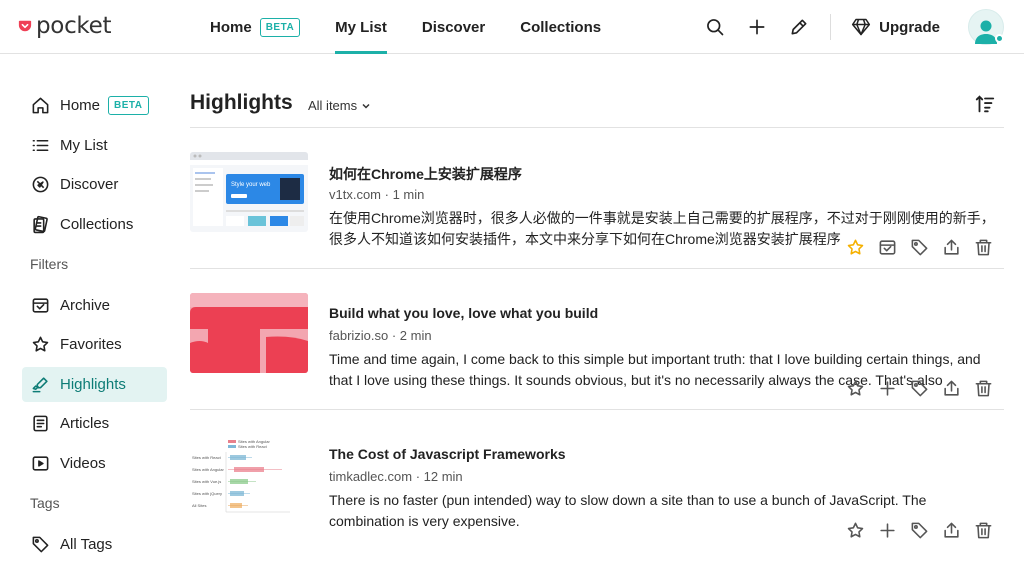 This screenshot has height=570, width=1024. I want to click on header-actions: Upgrade, so click(864, 27).